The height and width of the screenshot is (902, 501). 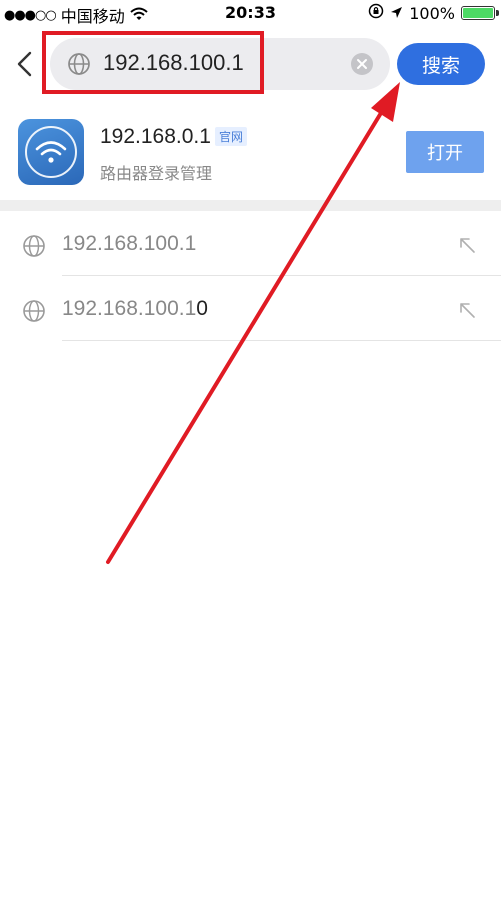 What do you see at coordinates (231, 136) in the screenshot?
I see `official-badge: 官网` at bounding box center [231, 136].